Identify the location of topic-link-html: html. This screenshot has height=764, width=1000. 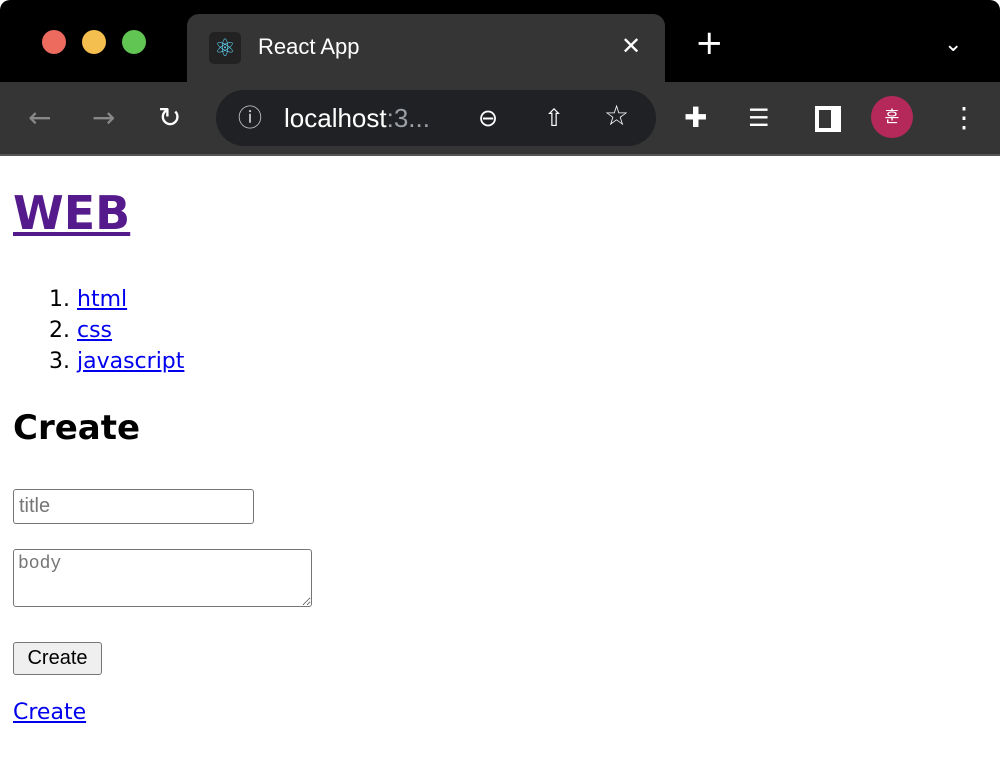
(102, 299).